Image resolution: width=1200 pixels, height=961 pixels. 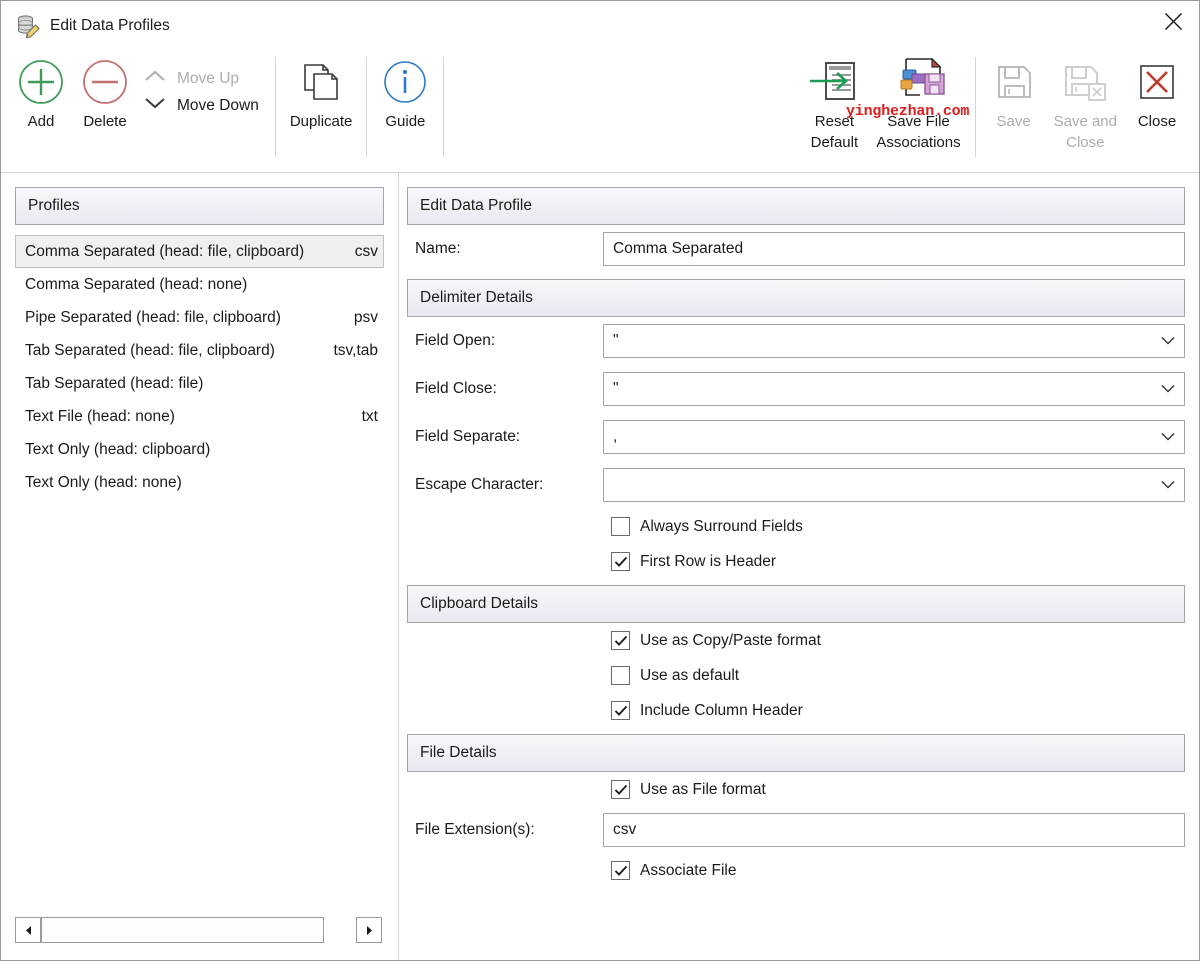 What do you see at coordinates (218, 105) in the screenshot?
I see `move-down-label: Move Down` at bounding box center [218, 105].